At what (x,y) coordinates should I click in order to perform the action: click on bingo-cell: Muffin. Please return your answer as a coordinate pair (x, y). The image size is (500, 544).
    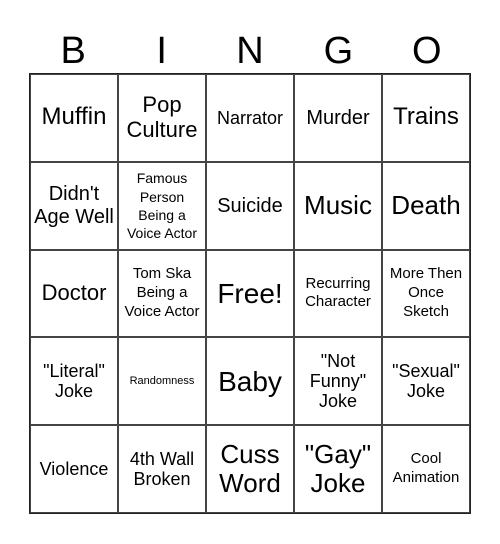
    Looking at the image, I should click on (74, 118).